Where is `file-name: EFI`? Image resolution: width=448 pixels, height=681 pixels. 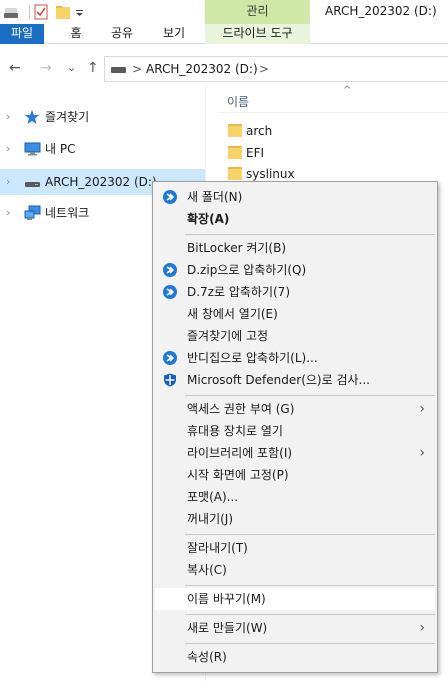
file-name: EFI is located at coordinates (255, 153).